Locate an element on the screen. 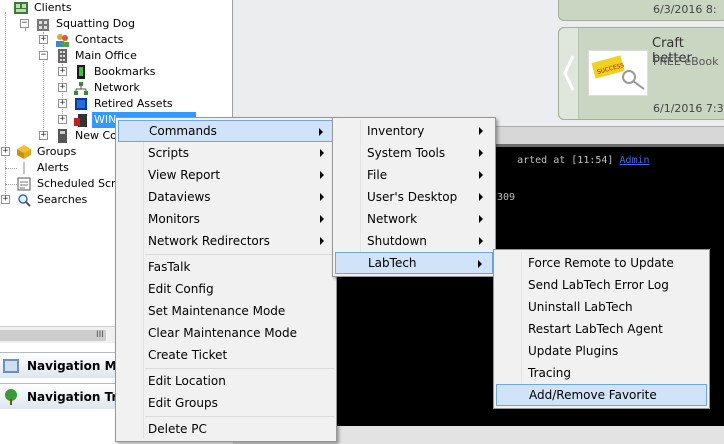 This screenshot has width=724, height=444. feed-card: 6/3/2016 8: is located at coordinates (641, 10).